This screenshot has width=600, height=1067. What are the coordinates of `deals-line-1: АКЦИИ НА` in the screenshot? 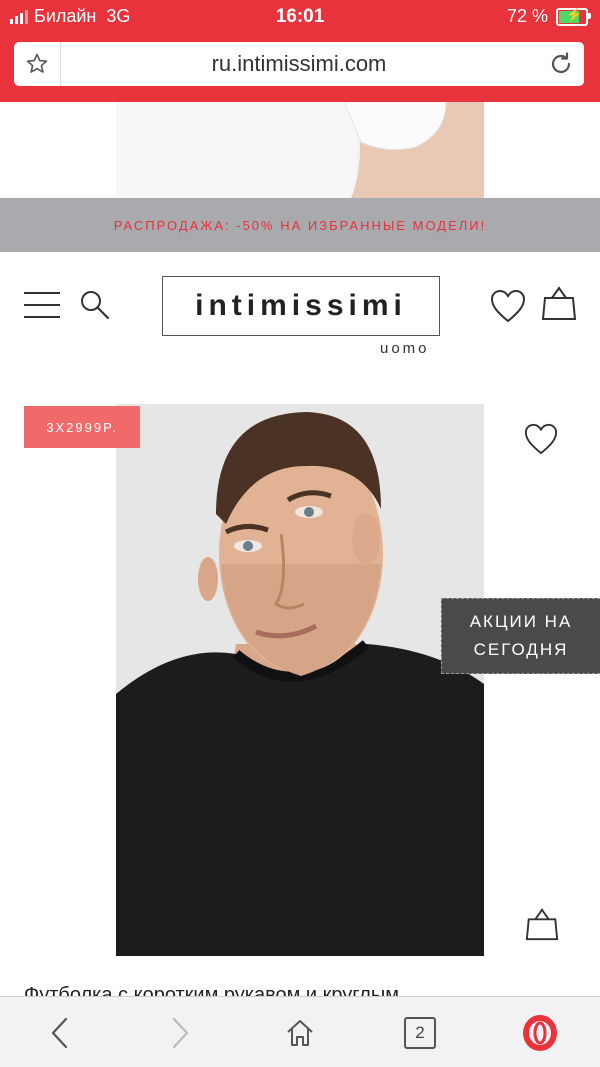 It's located at (521, 621).